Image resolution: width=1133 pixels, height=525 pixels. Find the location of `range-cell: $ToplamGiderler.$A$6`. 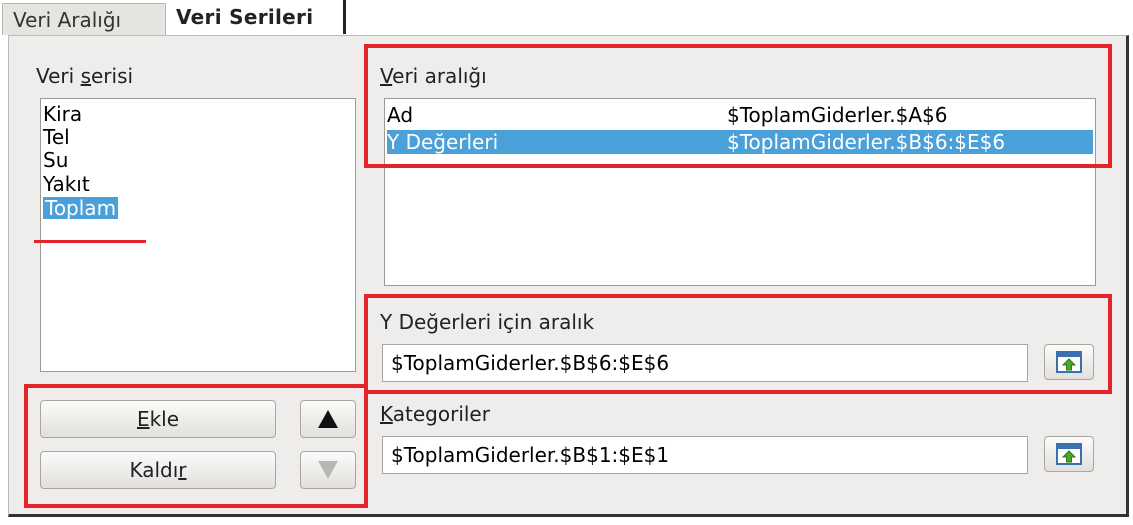

range-cell: $ToplamGiderler.$A$6 is located at coordinates (837, 115).